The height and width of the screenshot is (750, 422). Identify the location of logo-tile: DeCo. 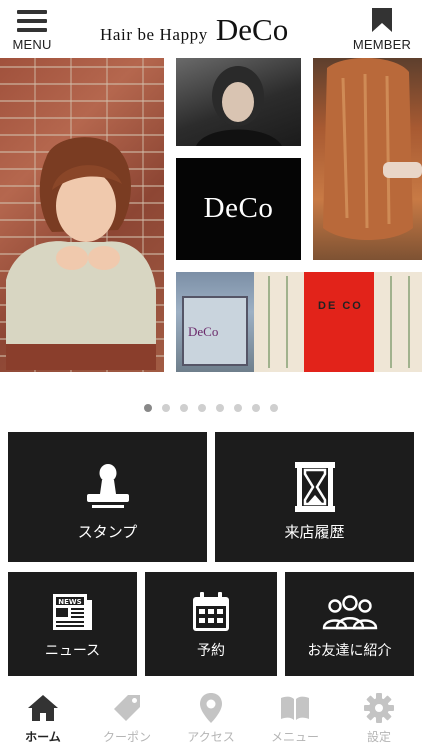
(238, 209).